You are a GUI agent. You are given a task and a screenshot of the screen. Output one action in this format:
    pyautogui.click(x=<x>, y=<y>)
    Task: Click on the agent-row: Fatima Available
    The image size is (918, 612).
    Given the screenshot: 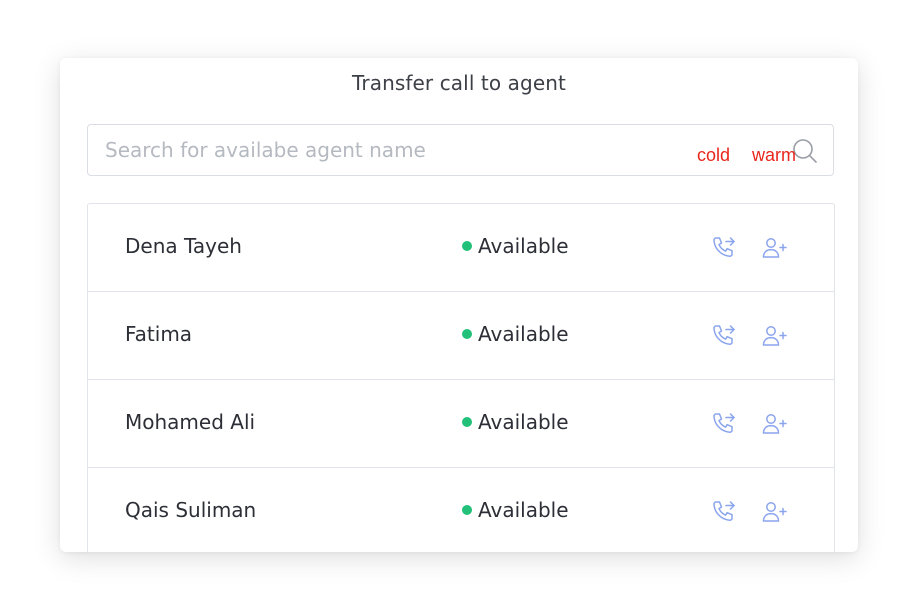 What is the action you would take?
    pyautogui.click(x=461, y=336)
    